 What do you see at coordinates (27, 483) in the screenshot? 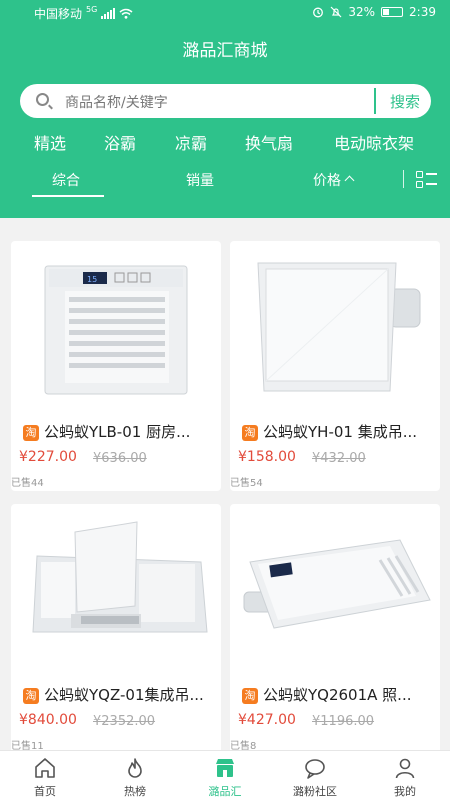
I see `product-sold-count: 已售44` at bounding box center [27, 483].